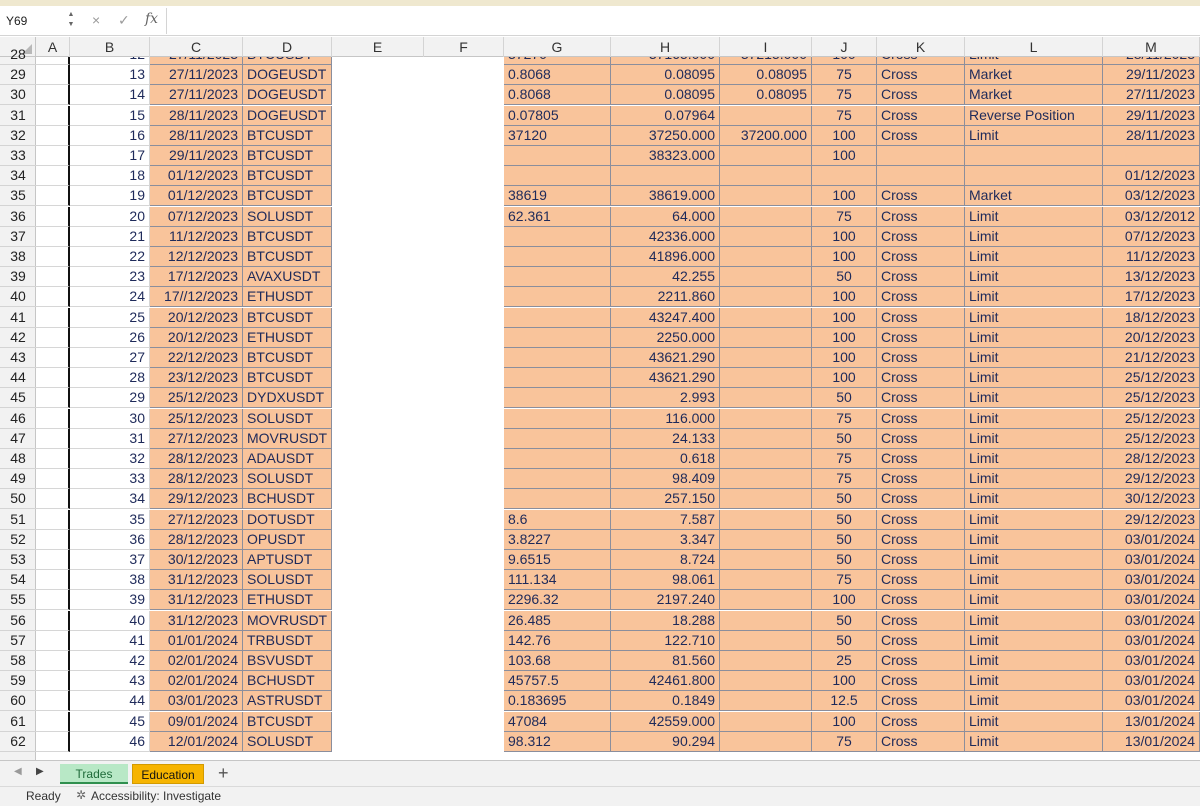 Image resolution: width=1200 pixels, height=806 pixels. I want to click on row-header: 46, so click(18, 419).